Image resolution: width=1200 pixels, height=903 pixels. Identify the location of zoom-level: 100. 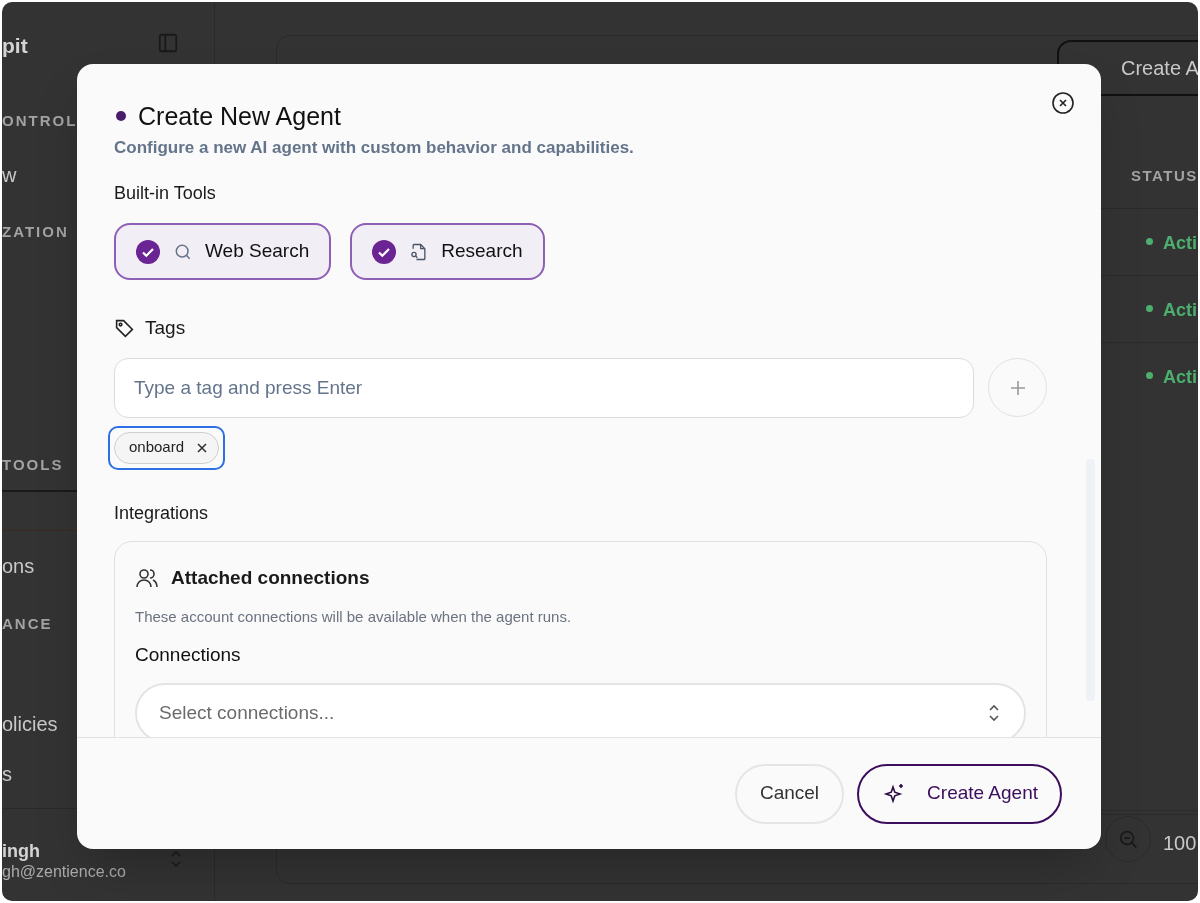
(1180, 843).